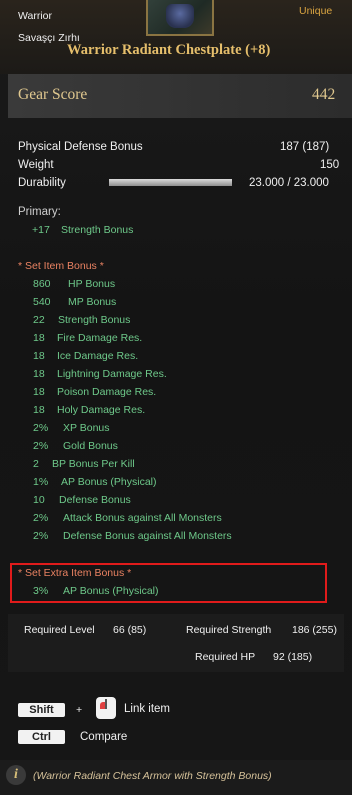  Describe the element at coordinates (111, 591) in the screenshot. I see `set-extra-name: AP Bonus (Physical)` at that location.